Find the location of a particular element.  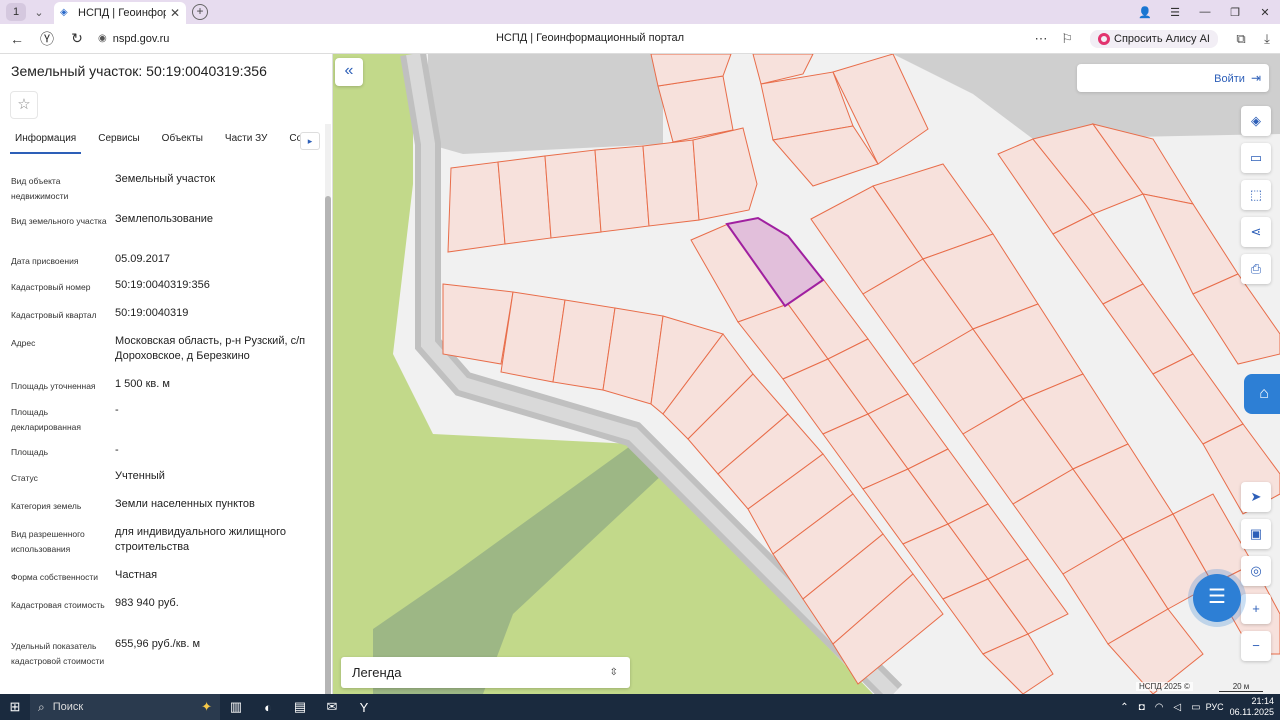

window-controls: 👤 ☰ — ❐ ✕ is located at coordinates (1205, 12).